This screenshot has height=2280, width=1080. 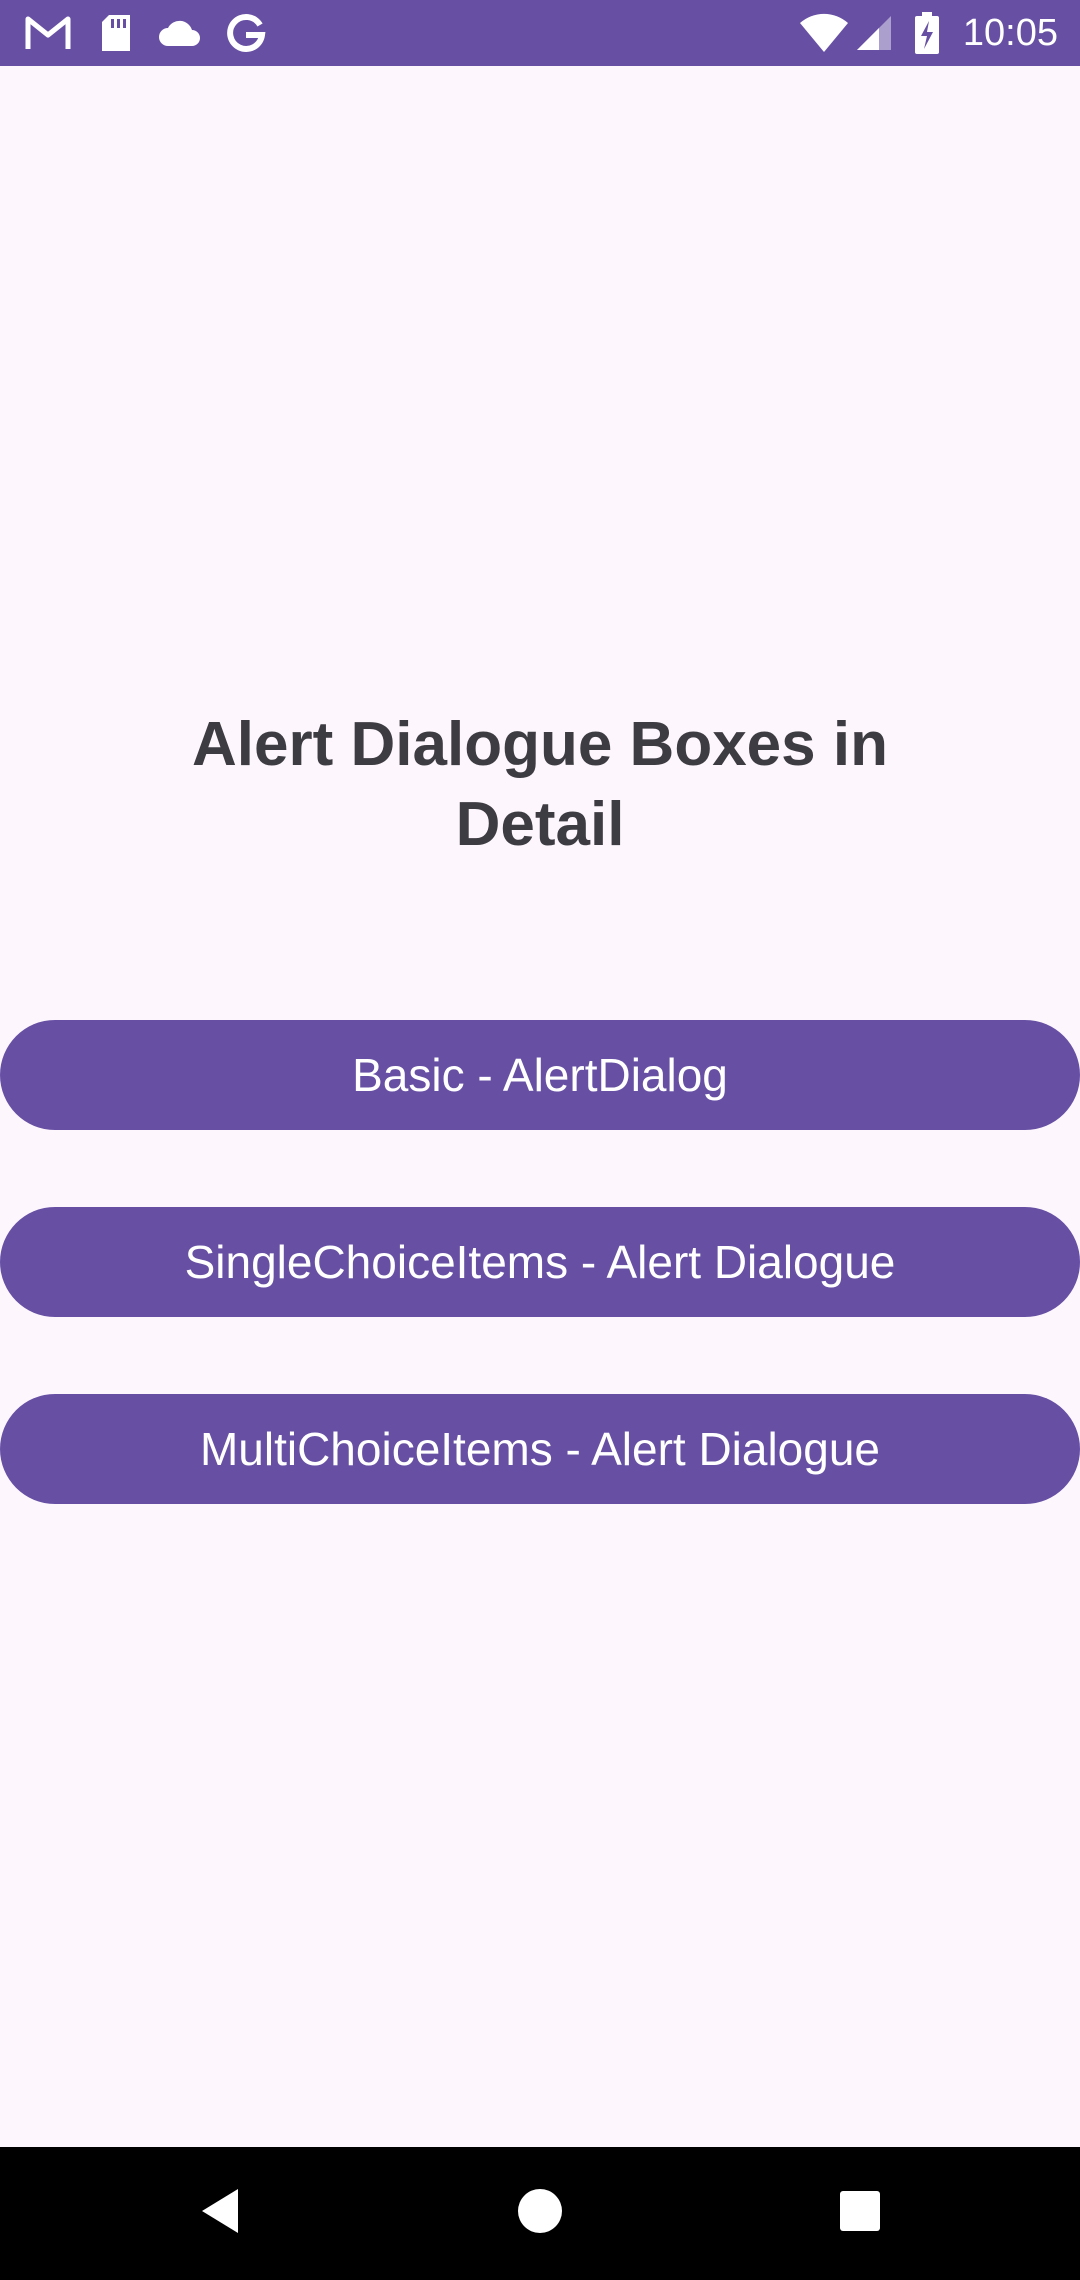 What do you see at coordinates (540, 1262) in the screenshot?
I see `single-choice-alert-dialog-button: SingleChoiceItems - Alert Dialogue` at bounding box center [540, 1262].